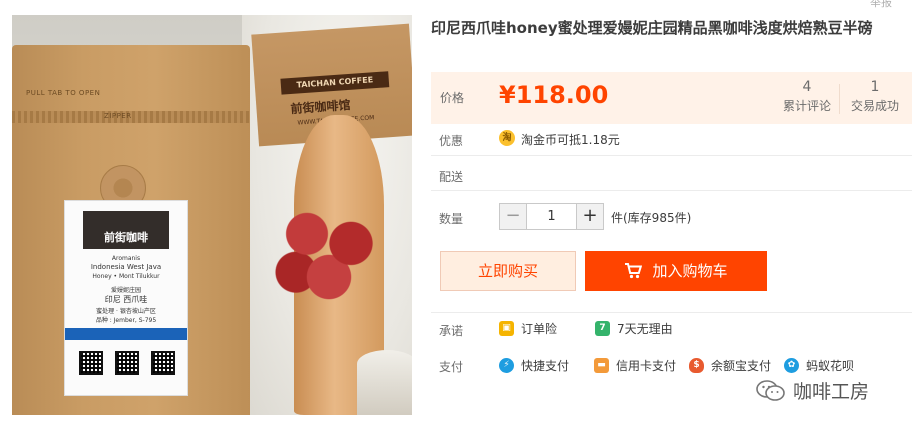  What do you see at coordinates (690, 271) in the screenshot?
I see `add-to-cart-label: 加入购物车` at bounding box center [690, 271].